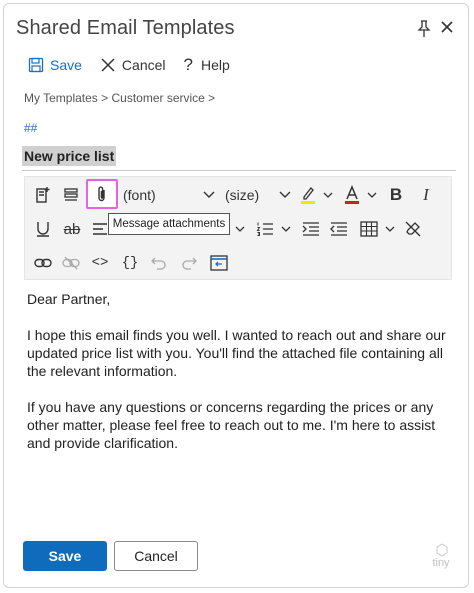 Image resolution: width=474 pixels, height=593 pixels. I want to click on cancel-command: Cancel, so click(133, 65).